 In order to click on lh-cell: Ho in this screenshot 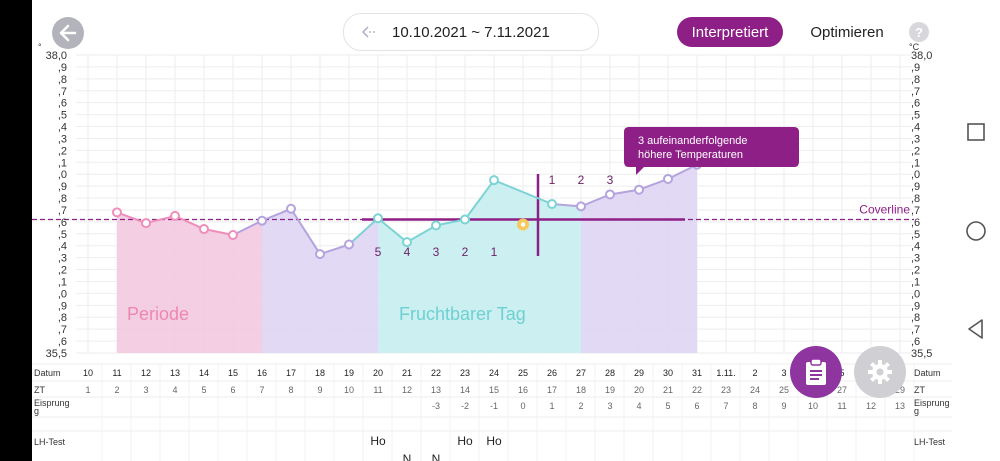, I will do `click(465, 441)`.